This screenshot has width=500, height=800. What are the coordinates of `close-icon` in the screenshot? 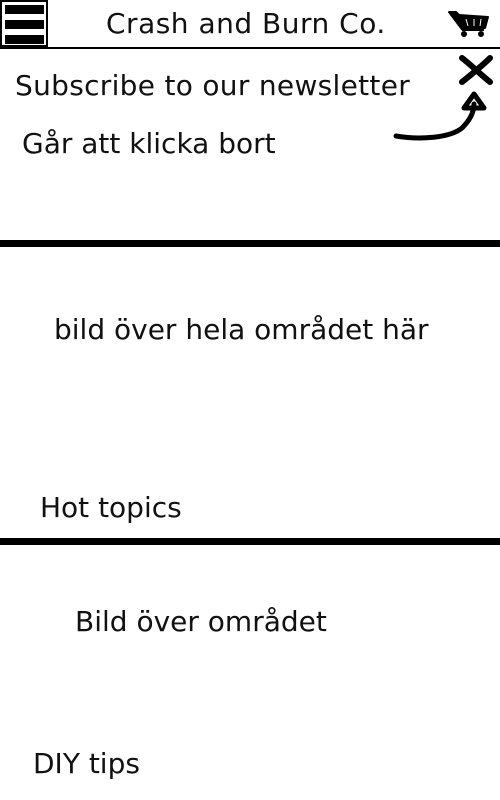 It's located at (476, 70).